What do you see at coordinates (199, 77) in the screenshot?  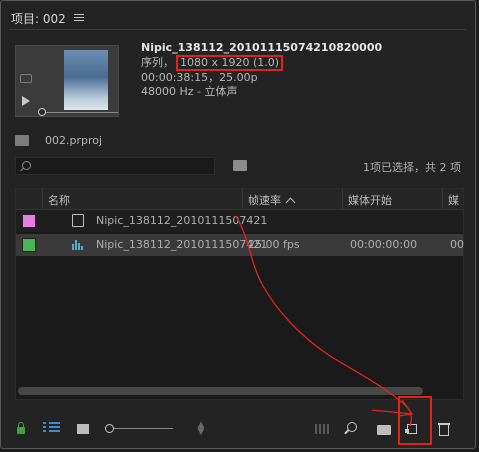 I see `clip-timing: 00:00:38:15，25.00p` at bounding box center [199, 77].